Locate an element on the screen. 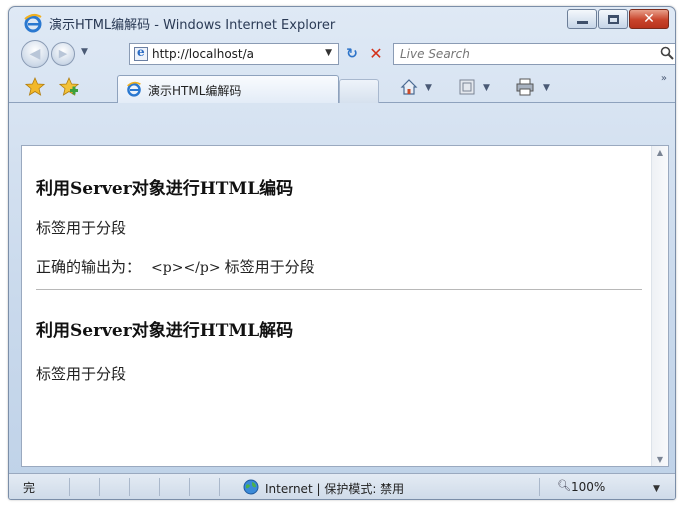 The height and width of the screenshot is (506, 684). zoom-level: 100% is located at coordinates (588, 487).